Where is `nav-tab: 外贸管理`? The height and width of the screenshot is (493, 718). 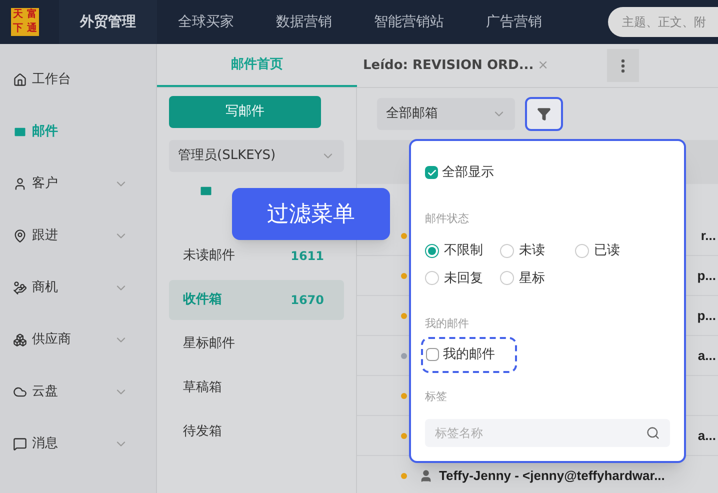 nav-tab: 外贸管理 is located at coordinates (108, 22).